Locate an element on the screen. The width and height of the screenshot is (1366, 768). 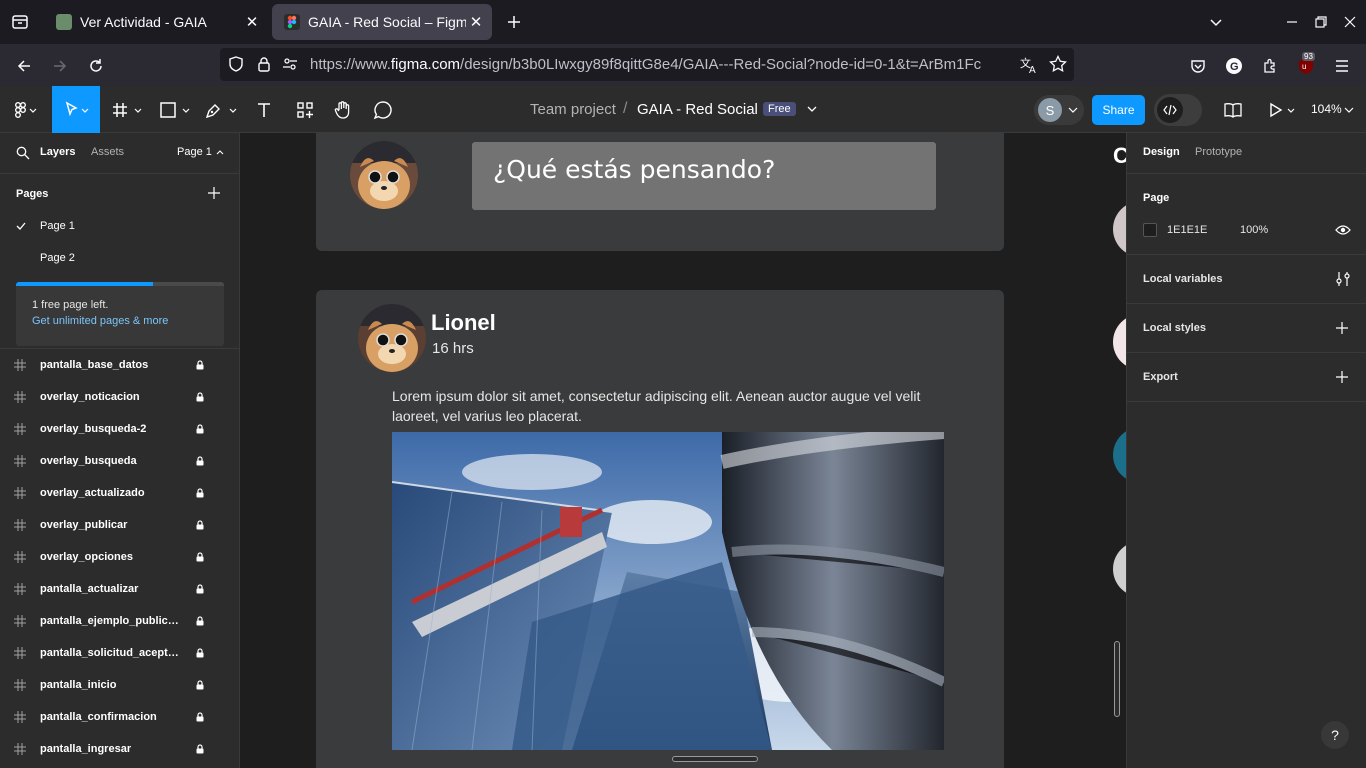
move-tool-button is located at coordinates (76, 109).